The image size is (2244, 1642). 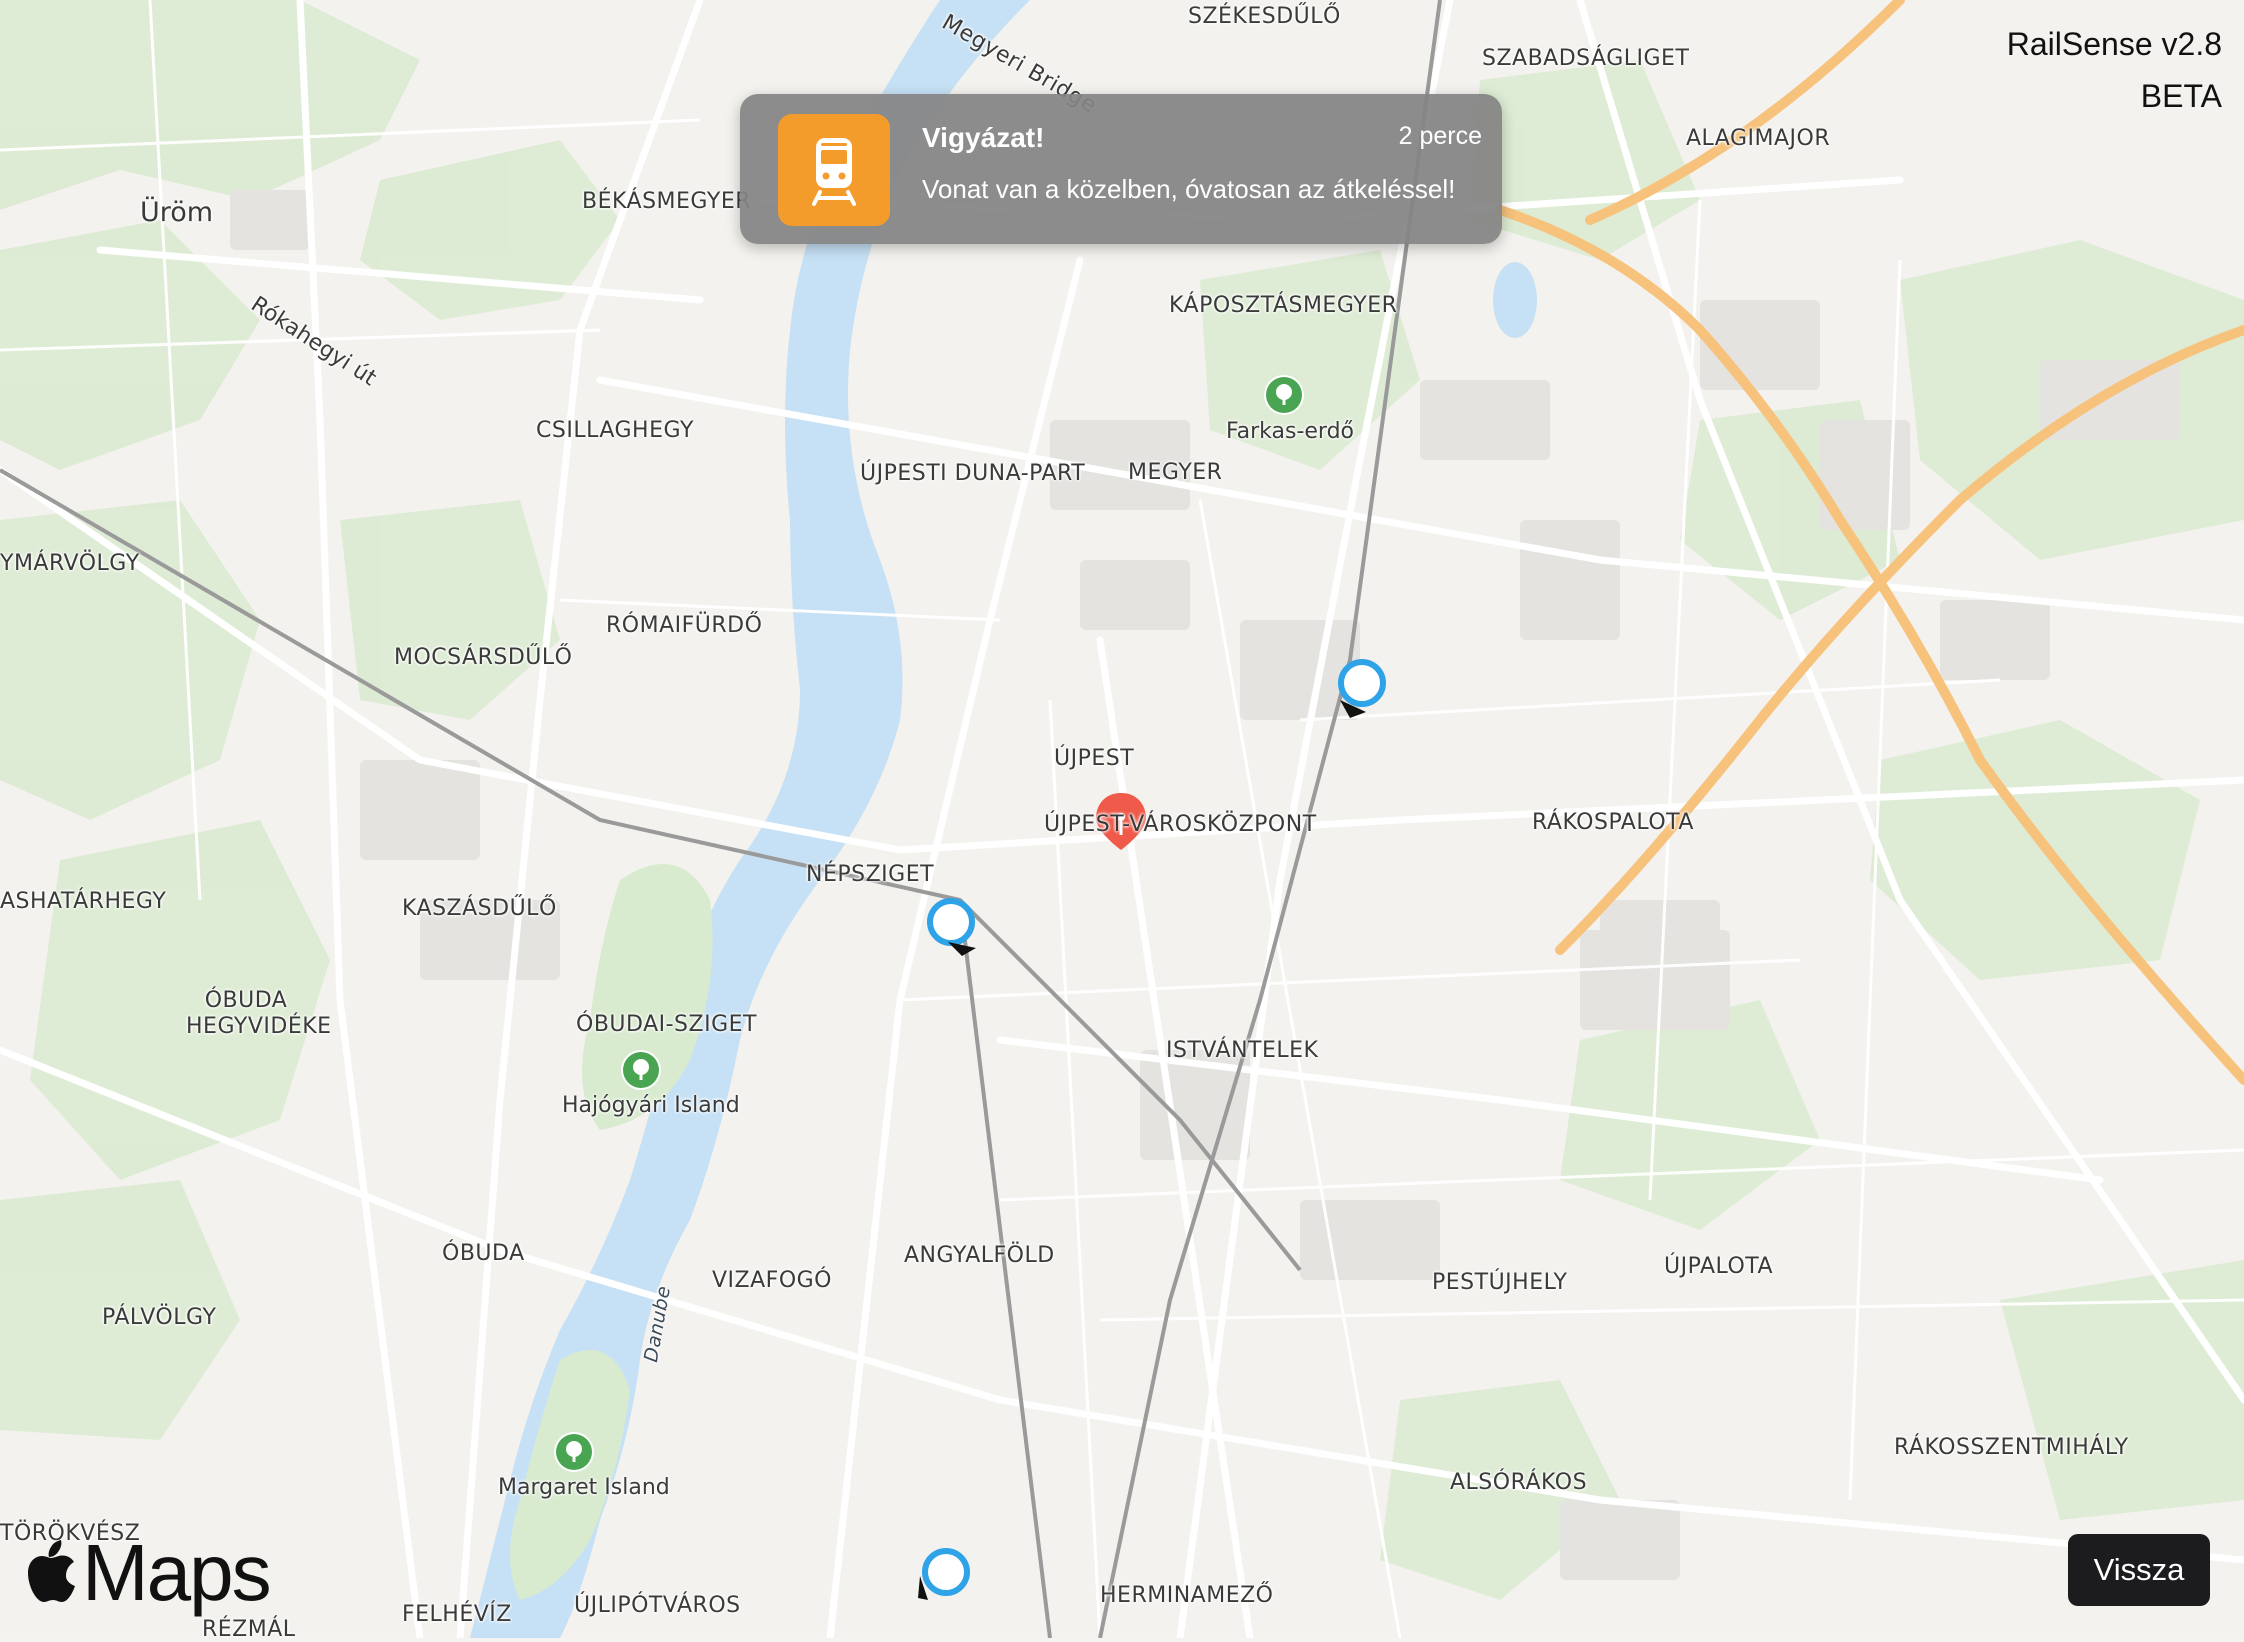 What do you see at coordinates (615, 430) in the screenshot?
I see `map-label: CSILLAGHEGY` at bounding box center [615, 430].